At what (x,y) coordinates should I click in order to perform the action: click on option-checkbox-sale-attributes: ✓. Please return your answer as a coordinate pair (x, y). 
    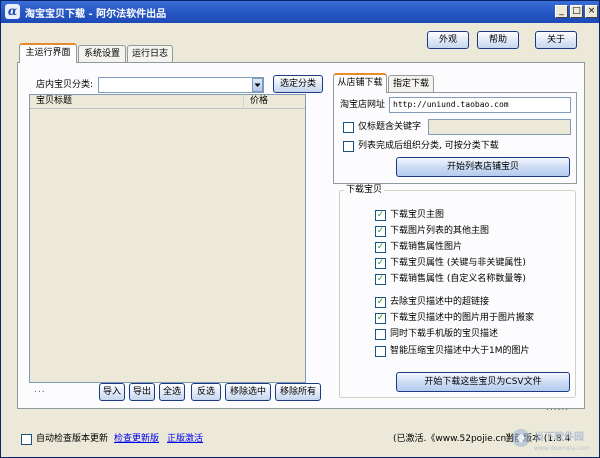
    Looking at the image, I should click on (380, 279).